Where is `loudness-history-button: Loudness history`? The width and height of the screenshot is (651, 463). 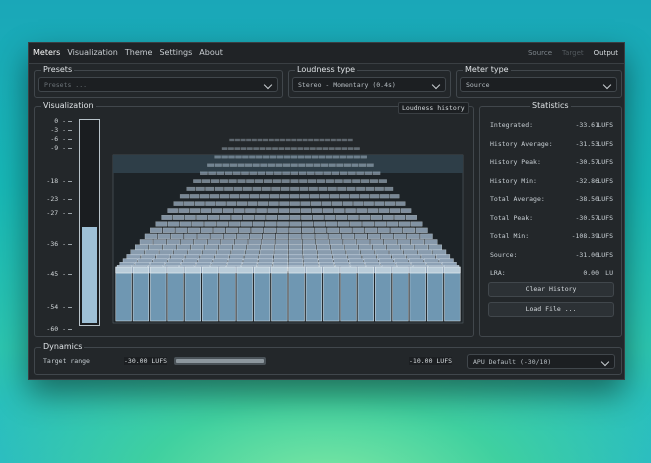 loudness-history-button: Loudness history is located at coordinates (433, 108).